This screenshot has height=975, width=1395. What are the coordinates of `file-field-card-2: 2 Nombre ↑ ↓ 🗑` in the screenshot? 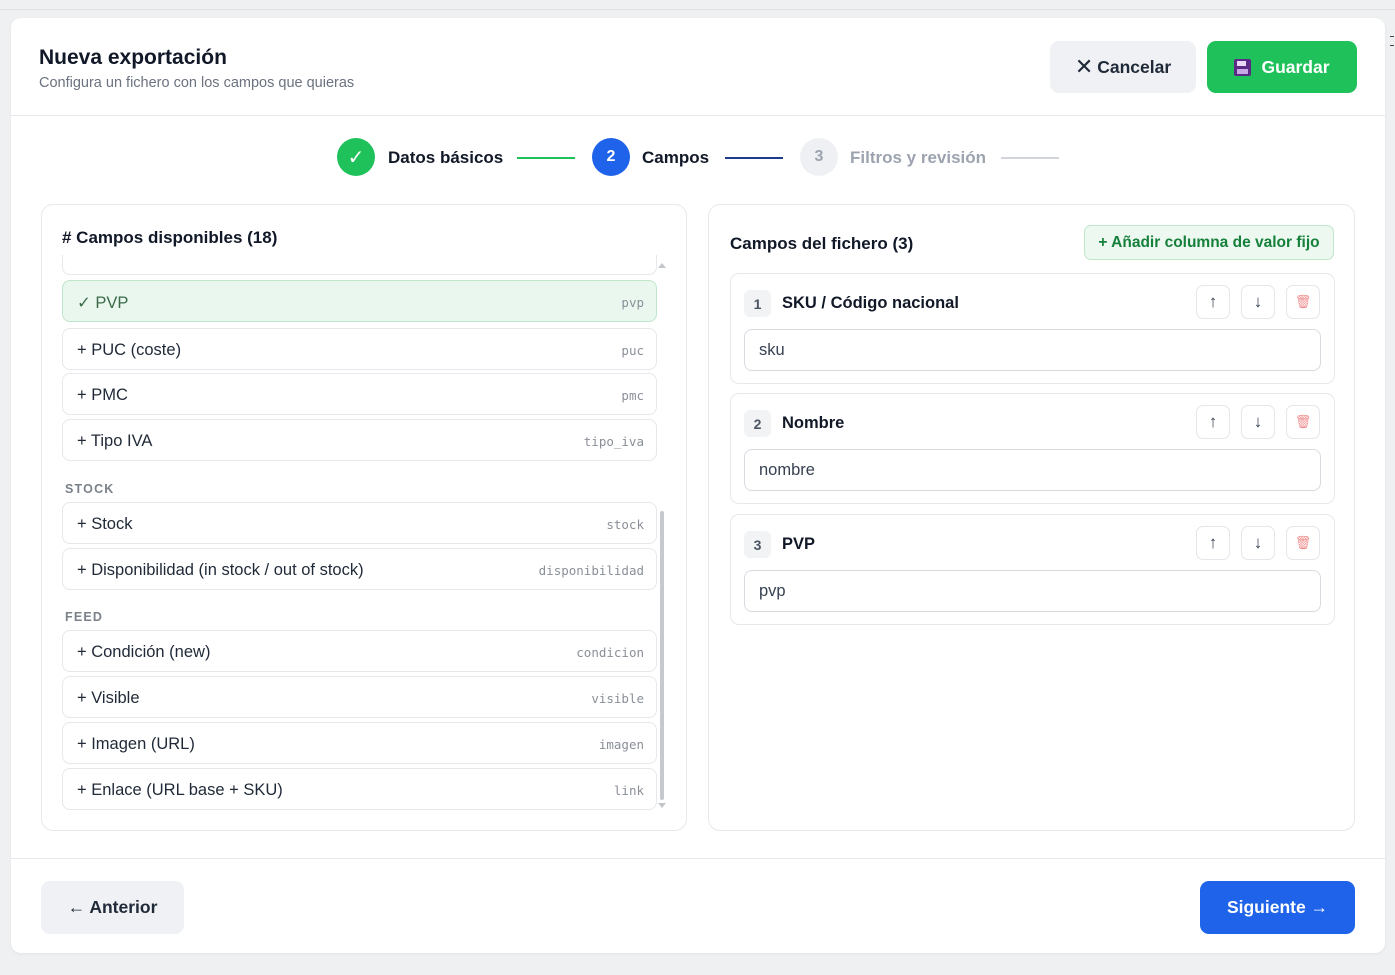 It's located at (1032, 448).